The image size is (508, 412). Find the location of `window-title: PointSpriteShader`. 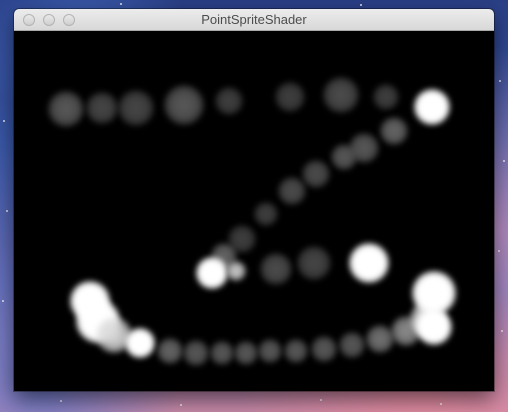

window-title: PointSpriteShader is located at coordinates (254, 19).